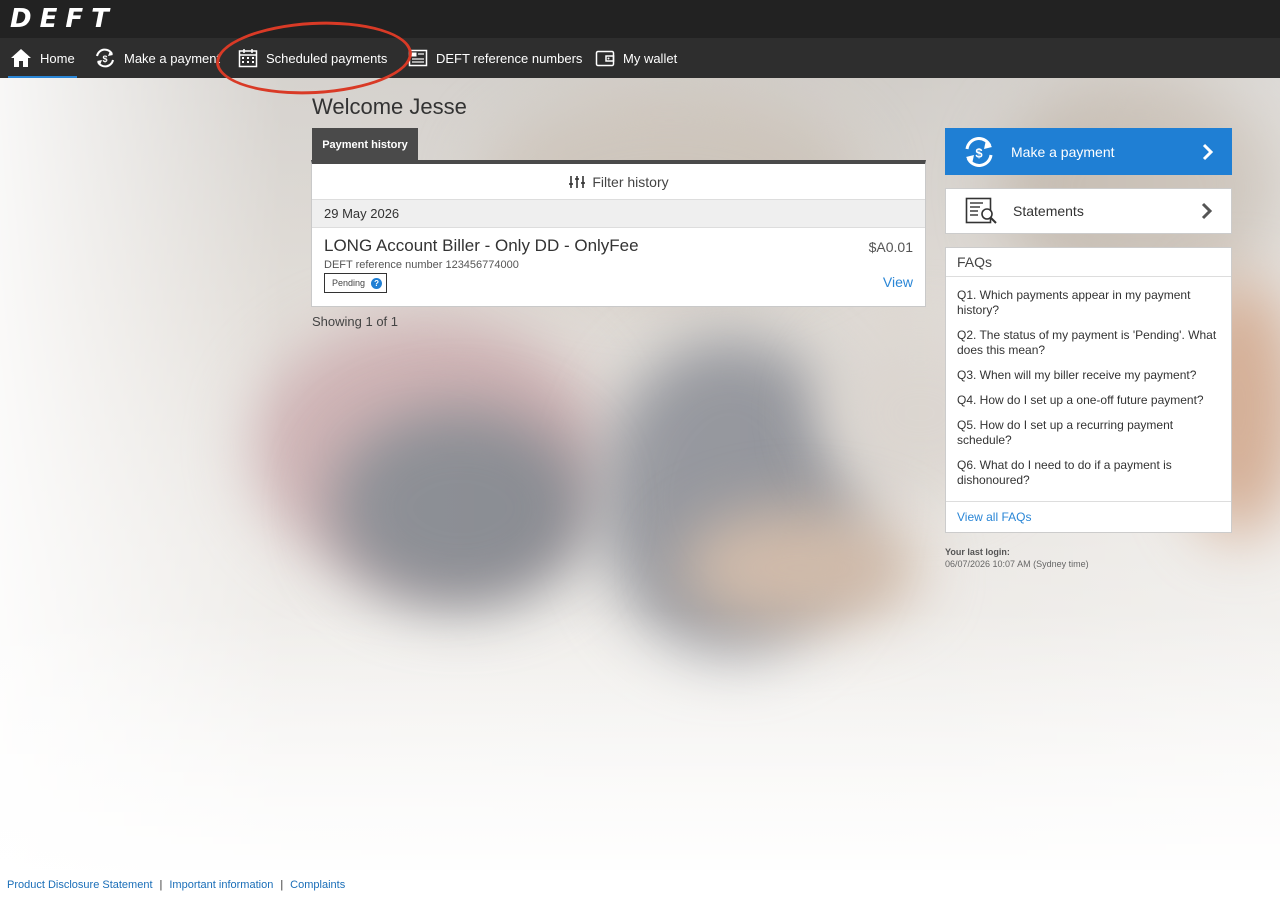  Describe the element at coordinates (981, 210) in the screenshot. I see `document-search-icon` at that location.